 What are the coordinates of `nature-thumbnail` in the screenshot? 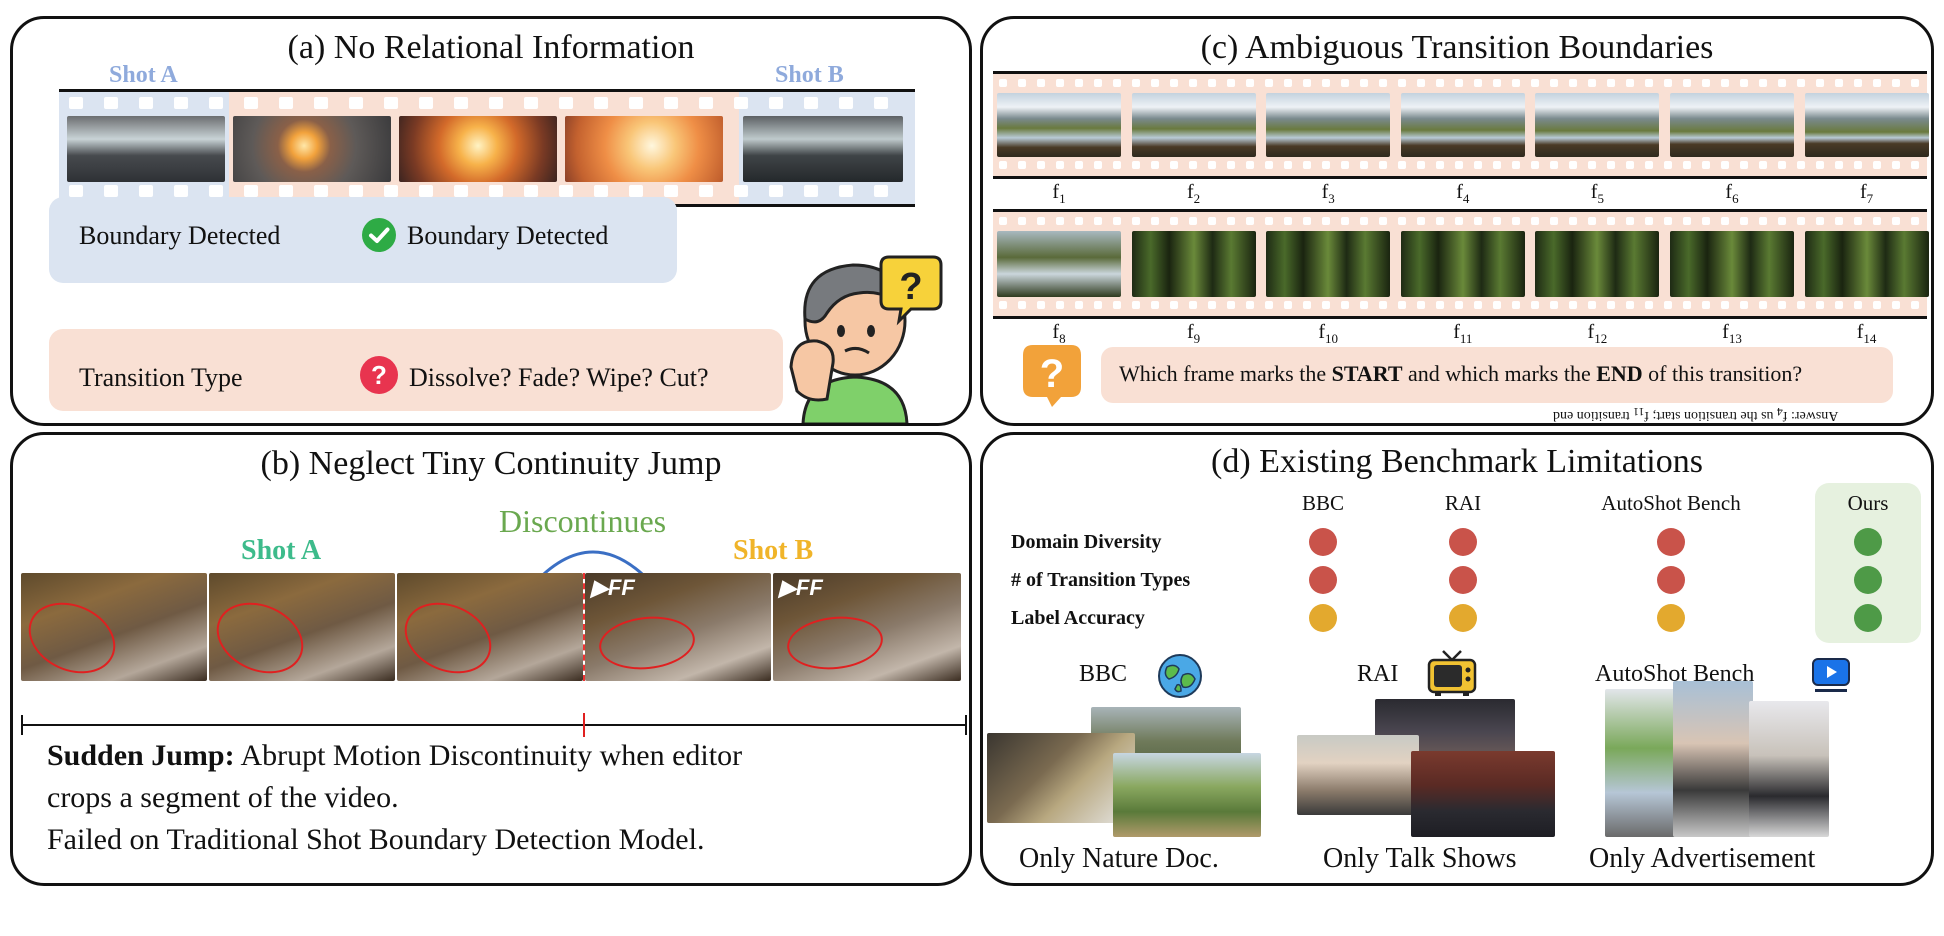 It's located at (1187, 795).